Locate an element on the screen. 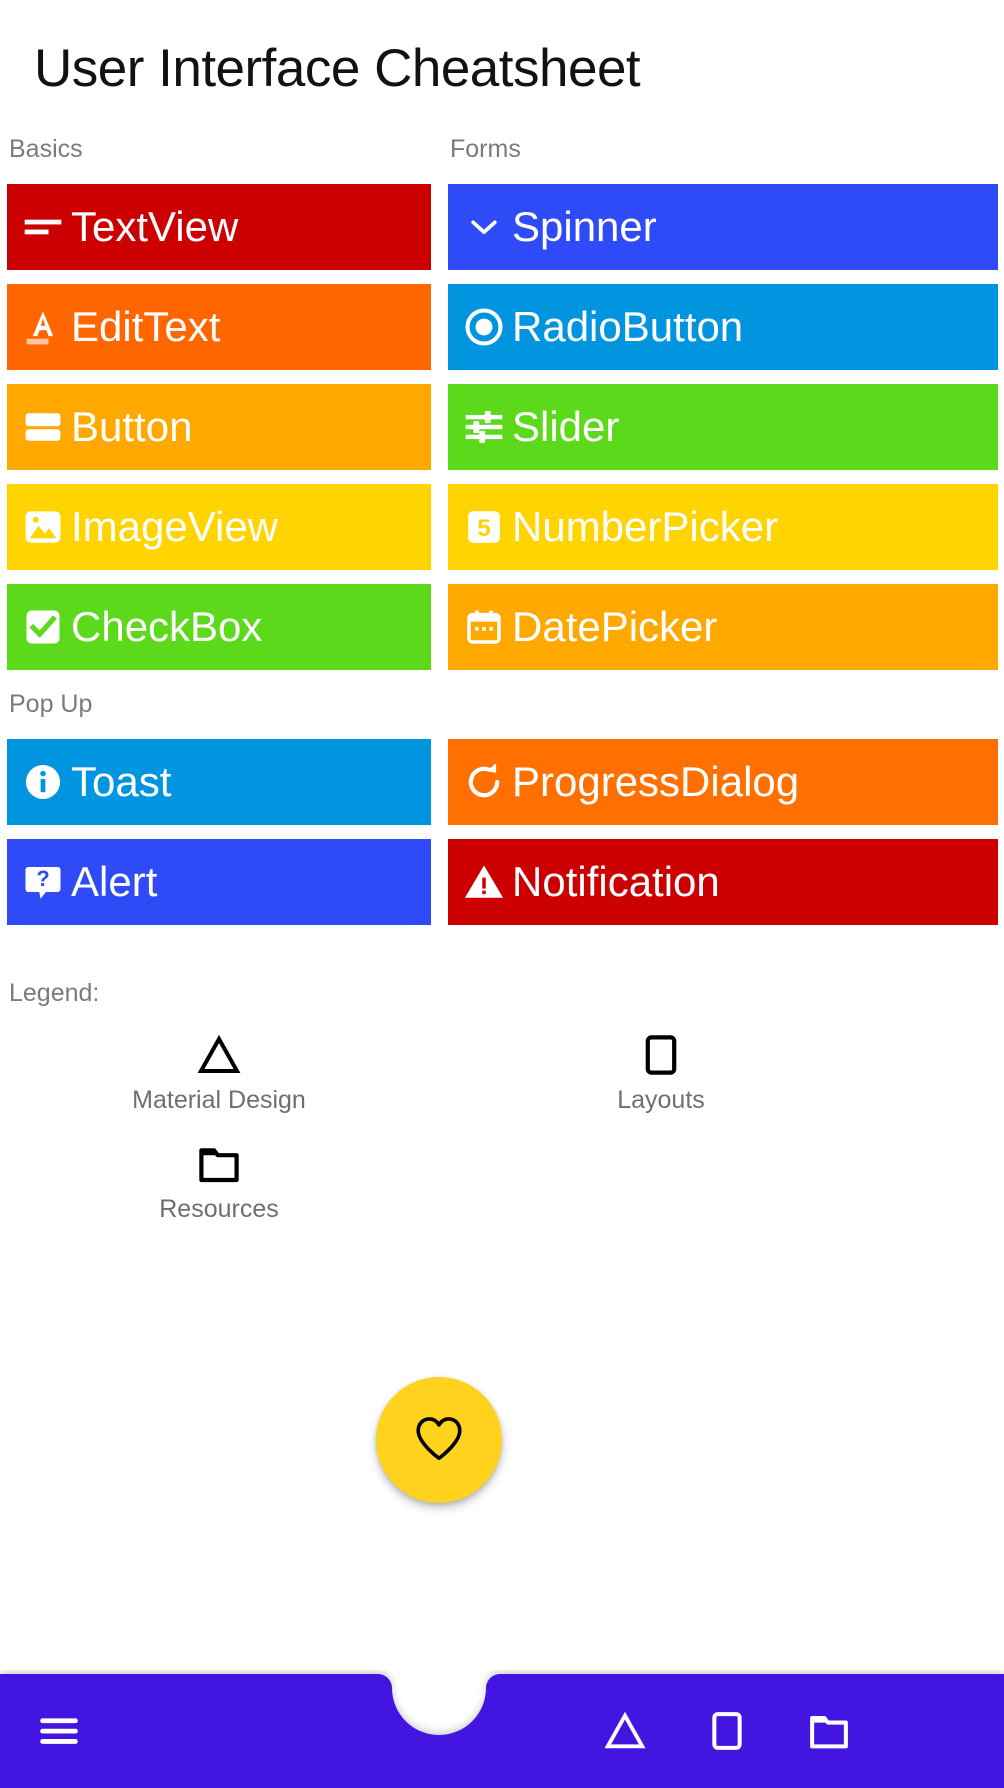 The width and height of the screenshot is (1004, 1788). chip-label: RadioButton is located at coordinates (628, 326).